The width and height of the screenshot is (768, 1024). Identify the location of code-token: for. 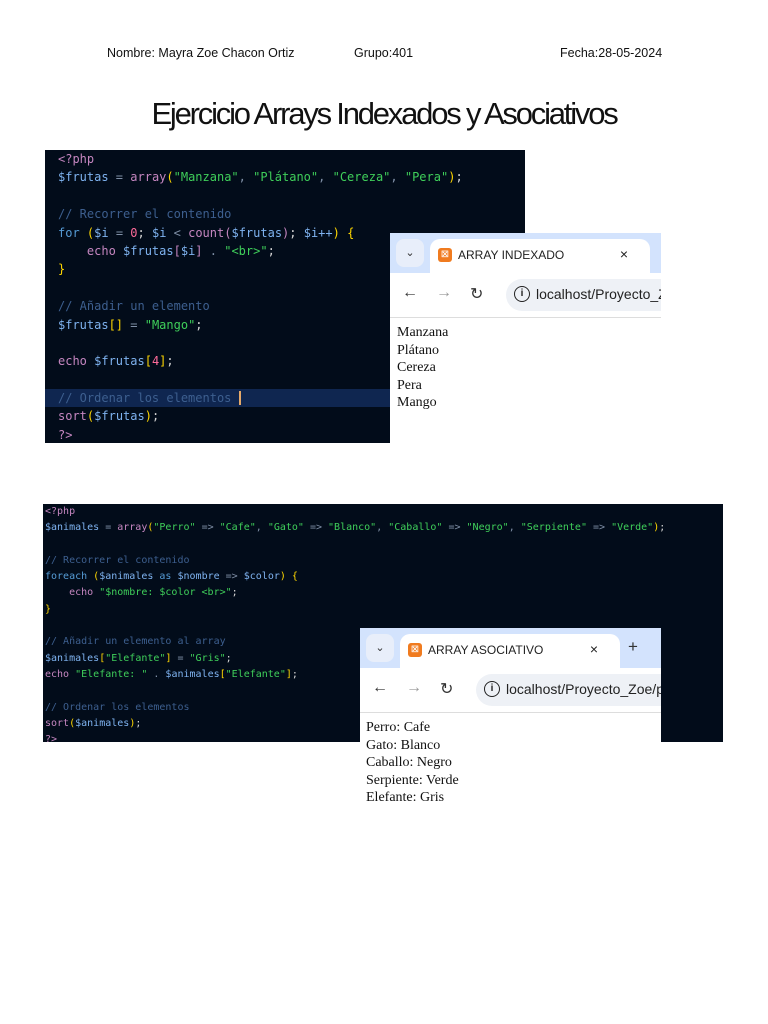
(72, 232).